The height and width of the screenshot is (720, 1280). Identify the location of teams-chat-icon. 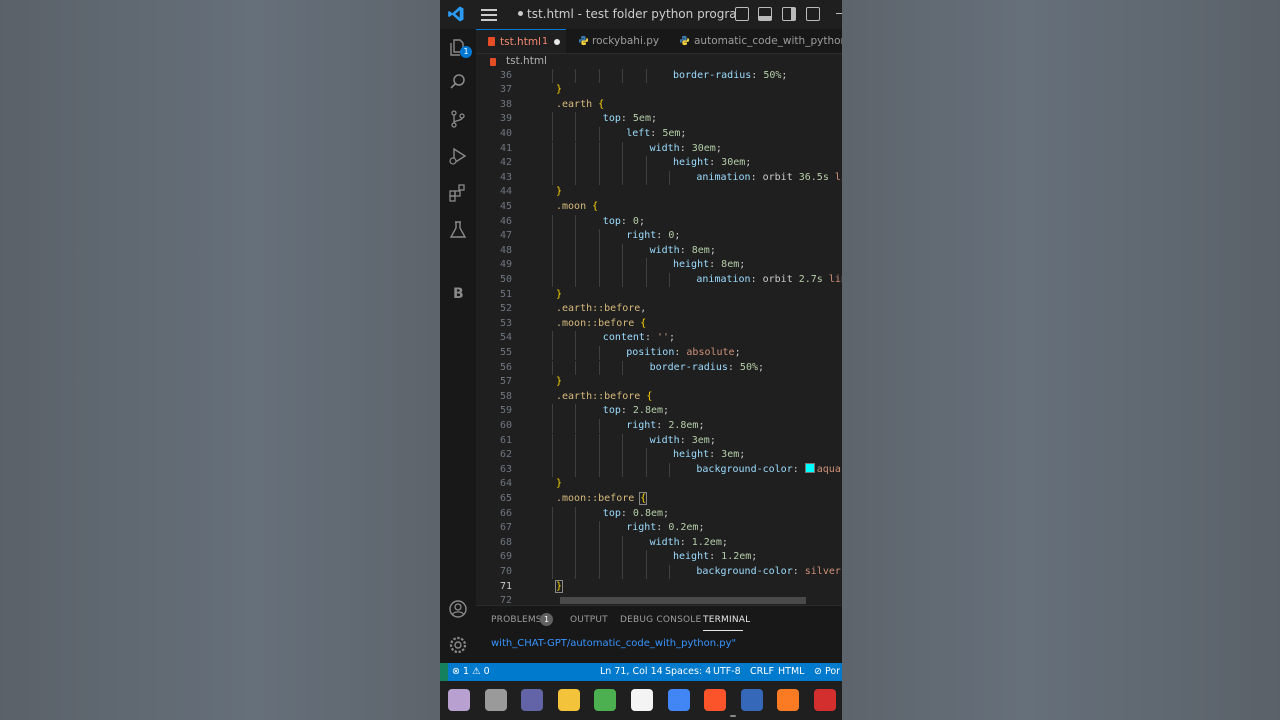
(532, 700).